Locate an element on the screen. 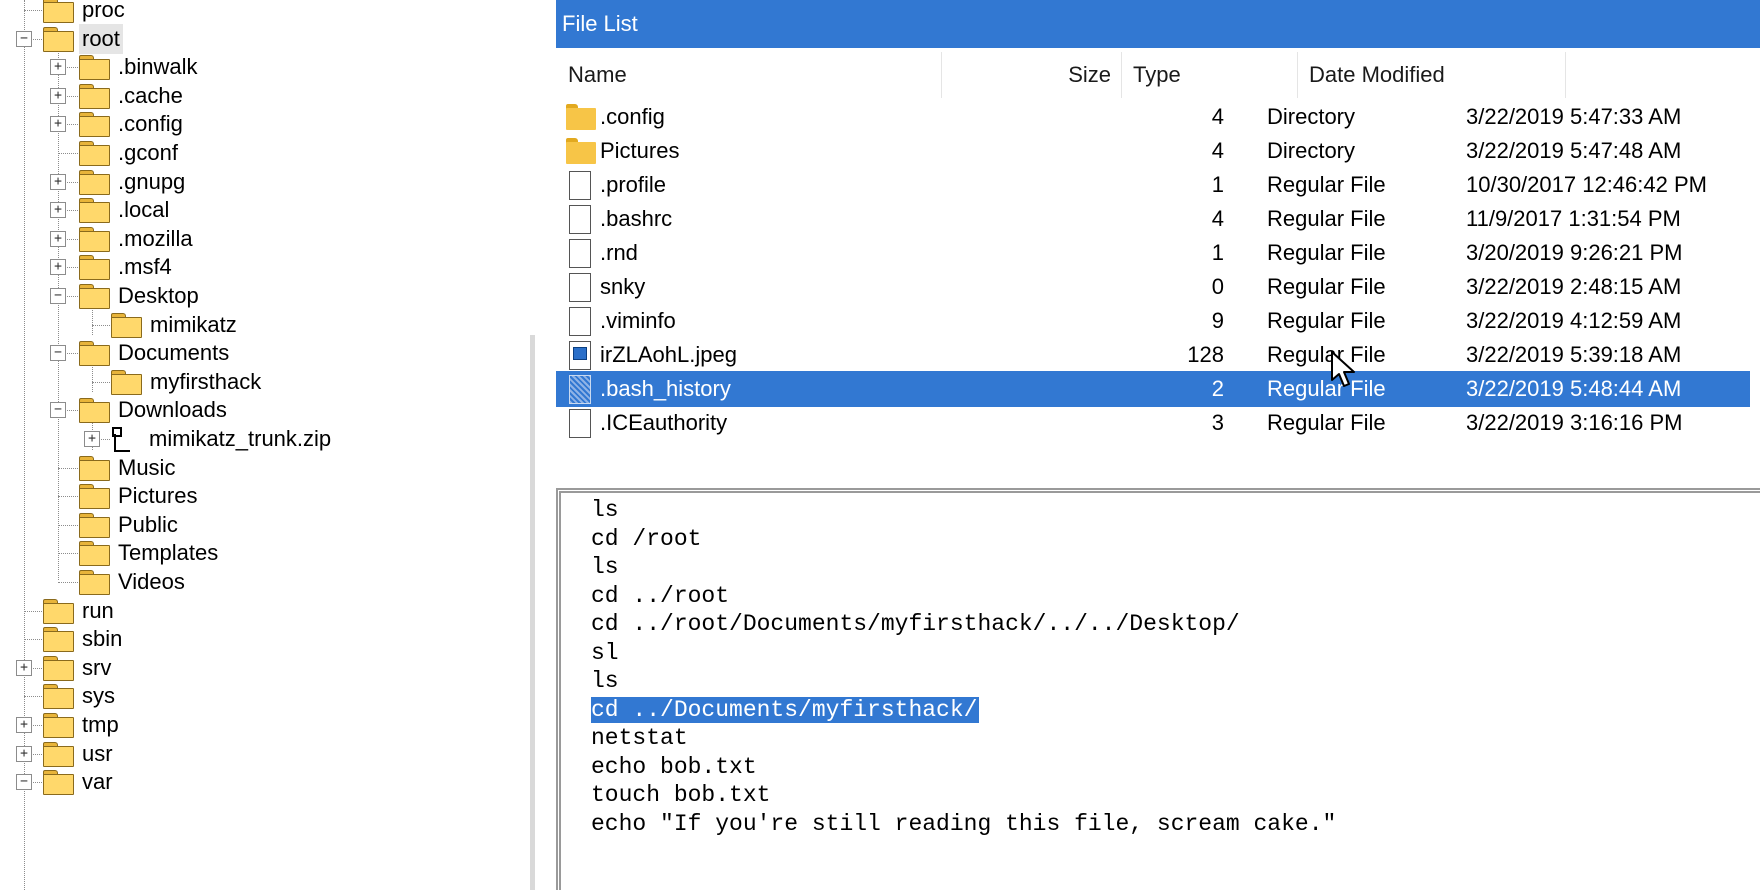 The image size is (1760, 890). text-line: echo bob.txt is located at coordinates (674, 767).